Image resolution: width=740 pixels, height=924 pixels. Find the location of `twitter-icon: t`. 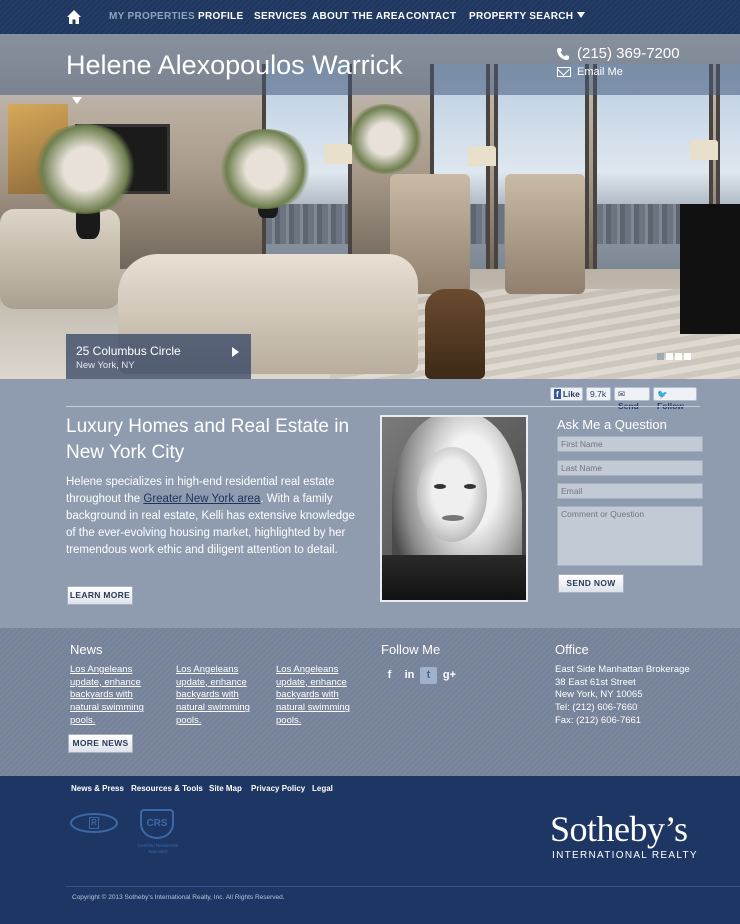

twitter-icon: t is located at coordinates (428, 675).